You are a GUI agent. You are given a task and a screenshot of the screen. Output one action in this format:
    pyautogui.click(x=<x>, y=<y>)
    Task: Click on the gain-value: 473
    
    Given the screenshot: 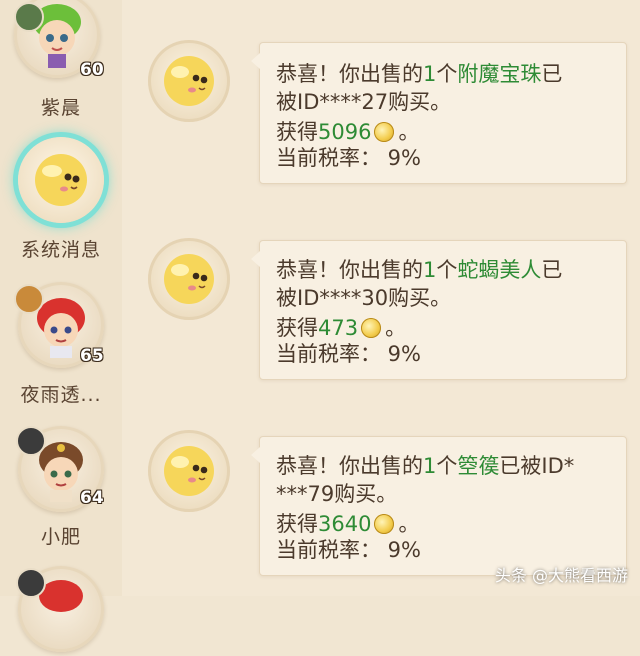 What is the action you would take?
    pyautogui.click(x=338, y=328)
    